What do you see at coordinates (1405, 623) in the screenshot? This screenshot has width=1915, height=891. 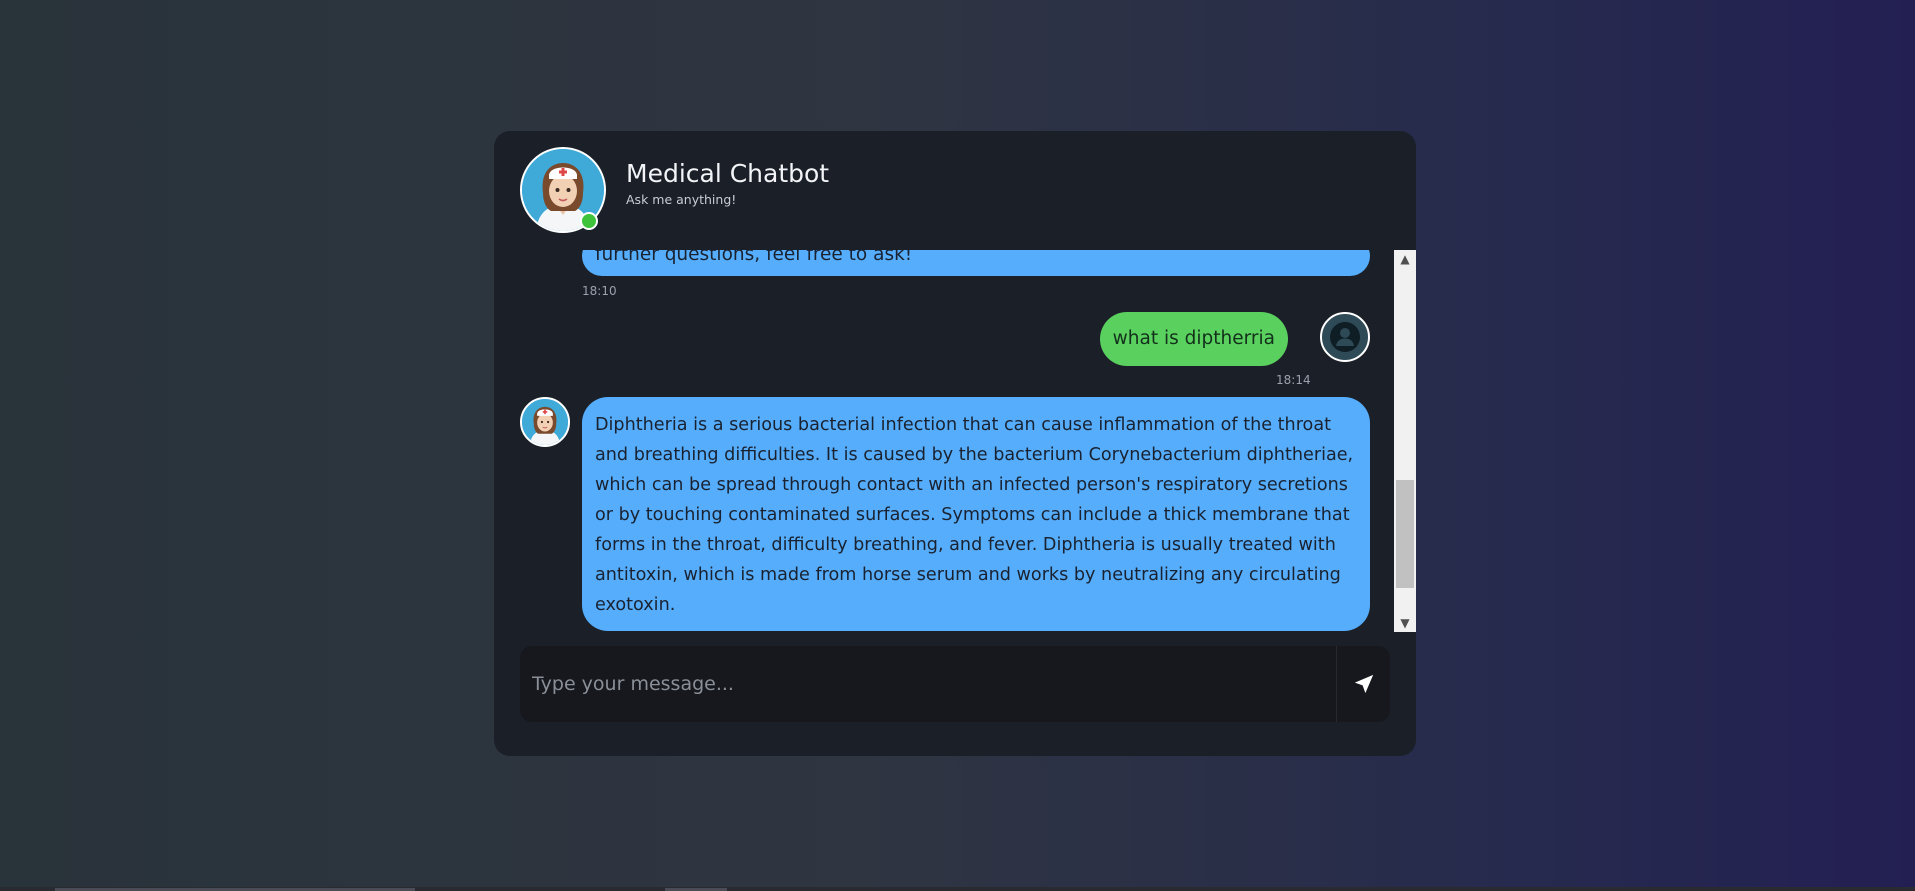 I see `scroll-down-arrow-icon: ▼` at bounding box center [1405, 623].